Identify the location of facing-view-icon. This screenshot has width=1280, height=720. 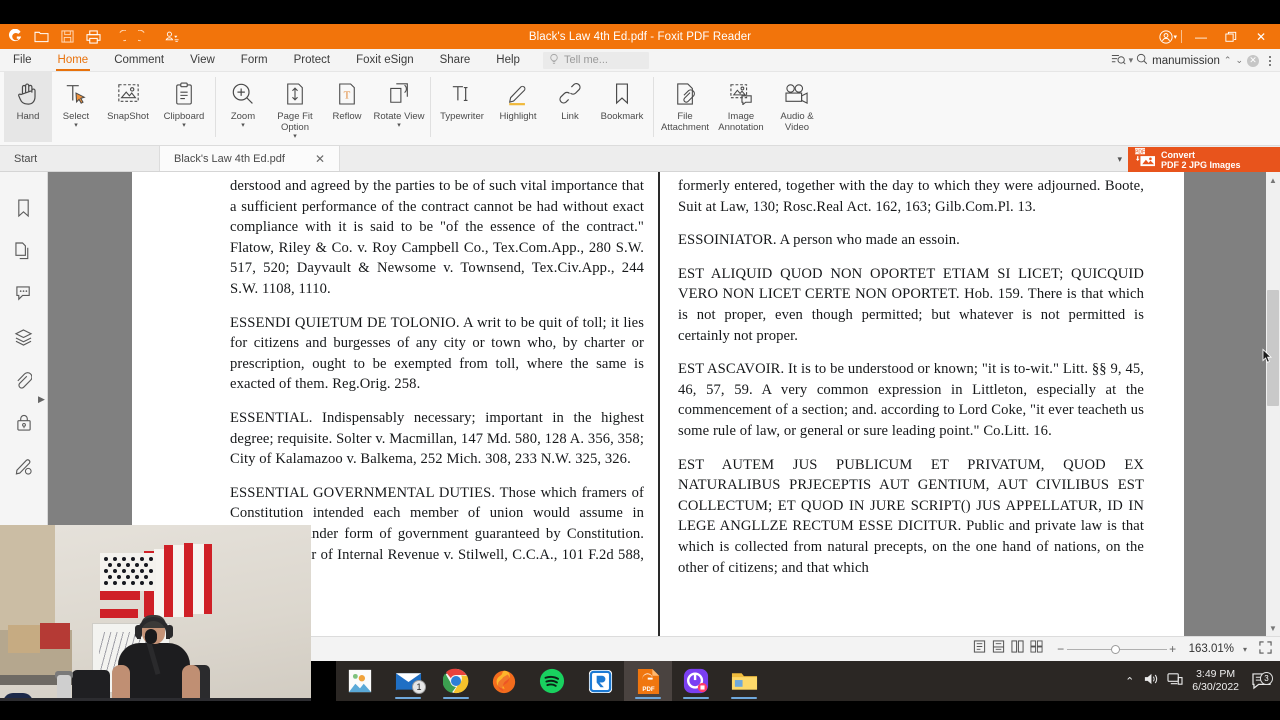
(1017, 649).